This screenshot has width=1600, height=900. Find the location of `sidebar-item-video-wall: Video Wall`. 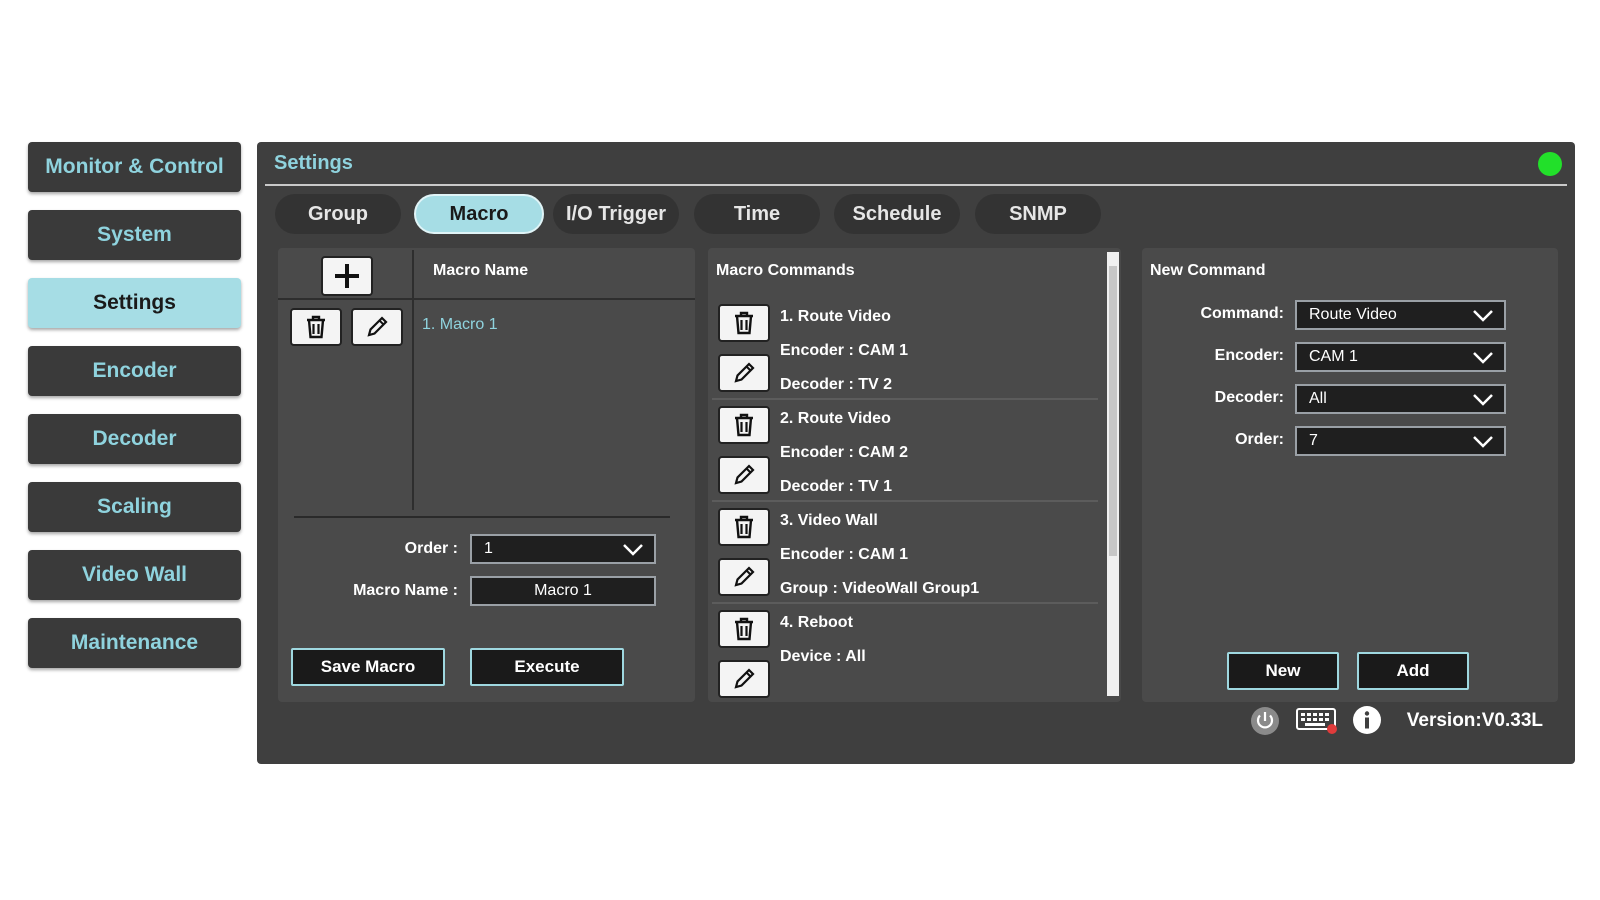

sidebar-item-video-wall: Video Wall is located at coordinates (134, 575).